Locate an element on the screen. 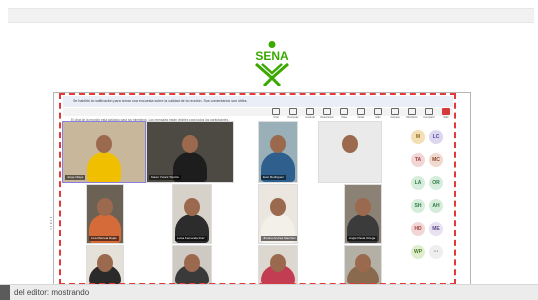 This screenshot has height=300, width=538. status-text: del editor: mostrando is located at coordinates (52, 292).